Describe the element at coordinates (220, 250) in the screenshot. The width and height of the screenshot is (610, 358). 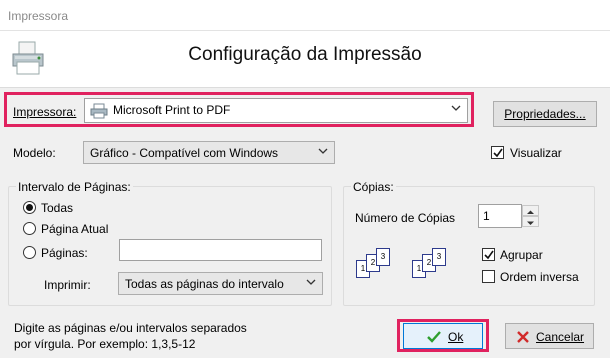
I see `pages-input` at that location.